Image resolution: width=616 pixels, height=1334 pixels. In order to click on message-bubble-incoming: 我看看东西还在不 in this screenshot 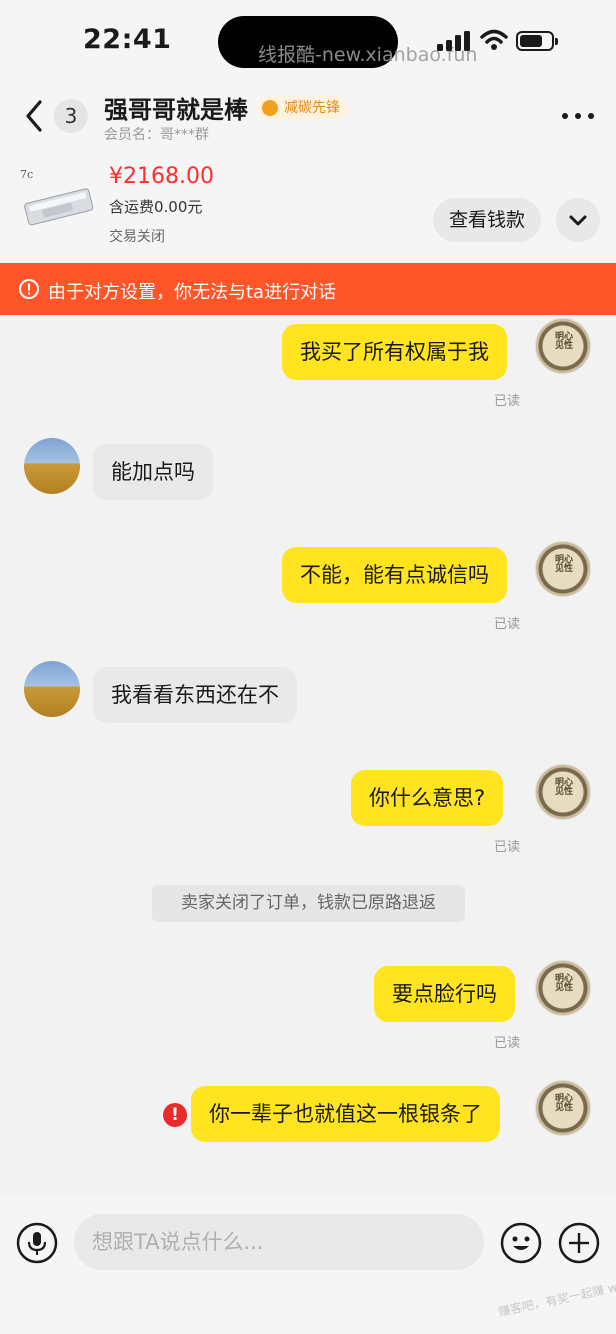, I will do `click(195, 695)`.